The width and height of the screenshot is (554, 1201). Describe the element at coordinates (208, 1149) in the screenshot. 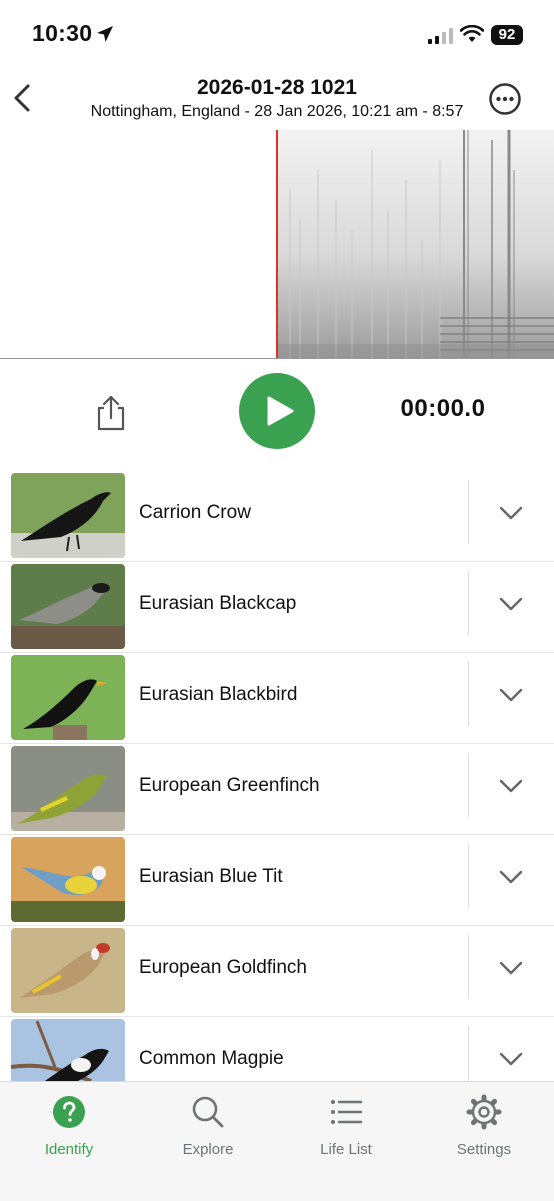

I see `tab-label: Explore` at that location.